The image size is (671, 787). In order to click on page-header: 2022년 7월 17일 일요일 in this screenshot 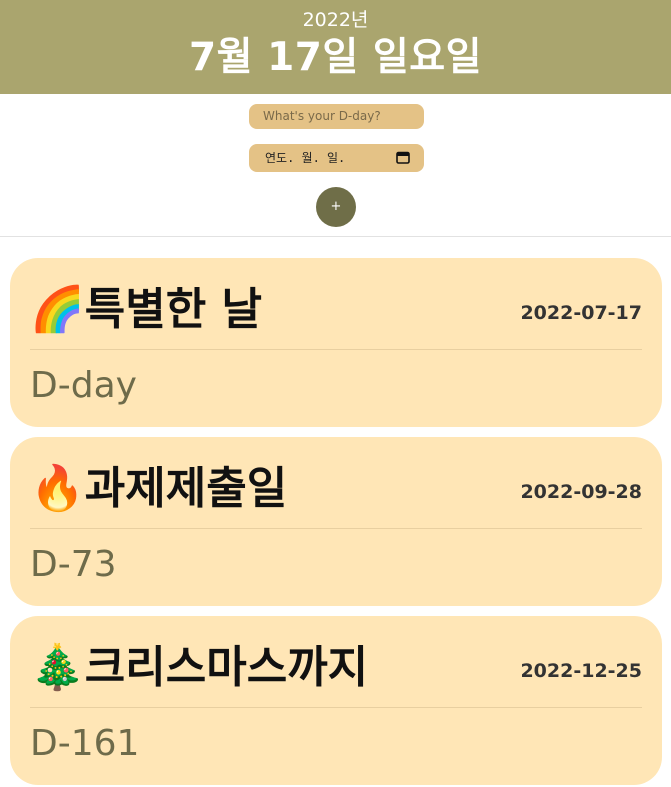, I will do `click(335, 47)`.